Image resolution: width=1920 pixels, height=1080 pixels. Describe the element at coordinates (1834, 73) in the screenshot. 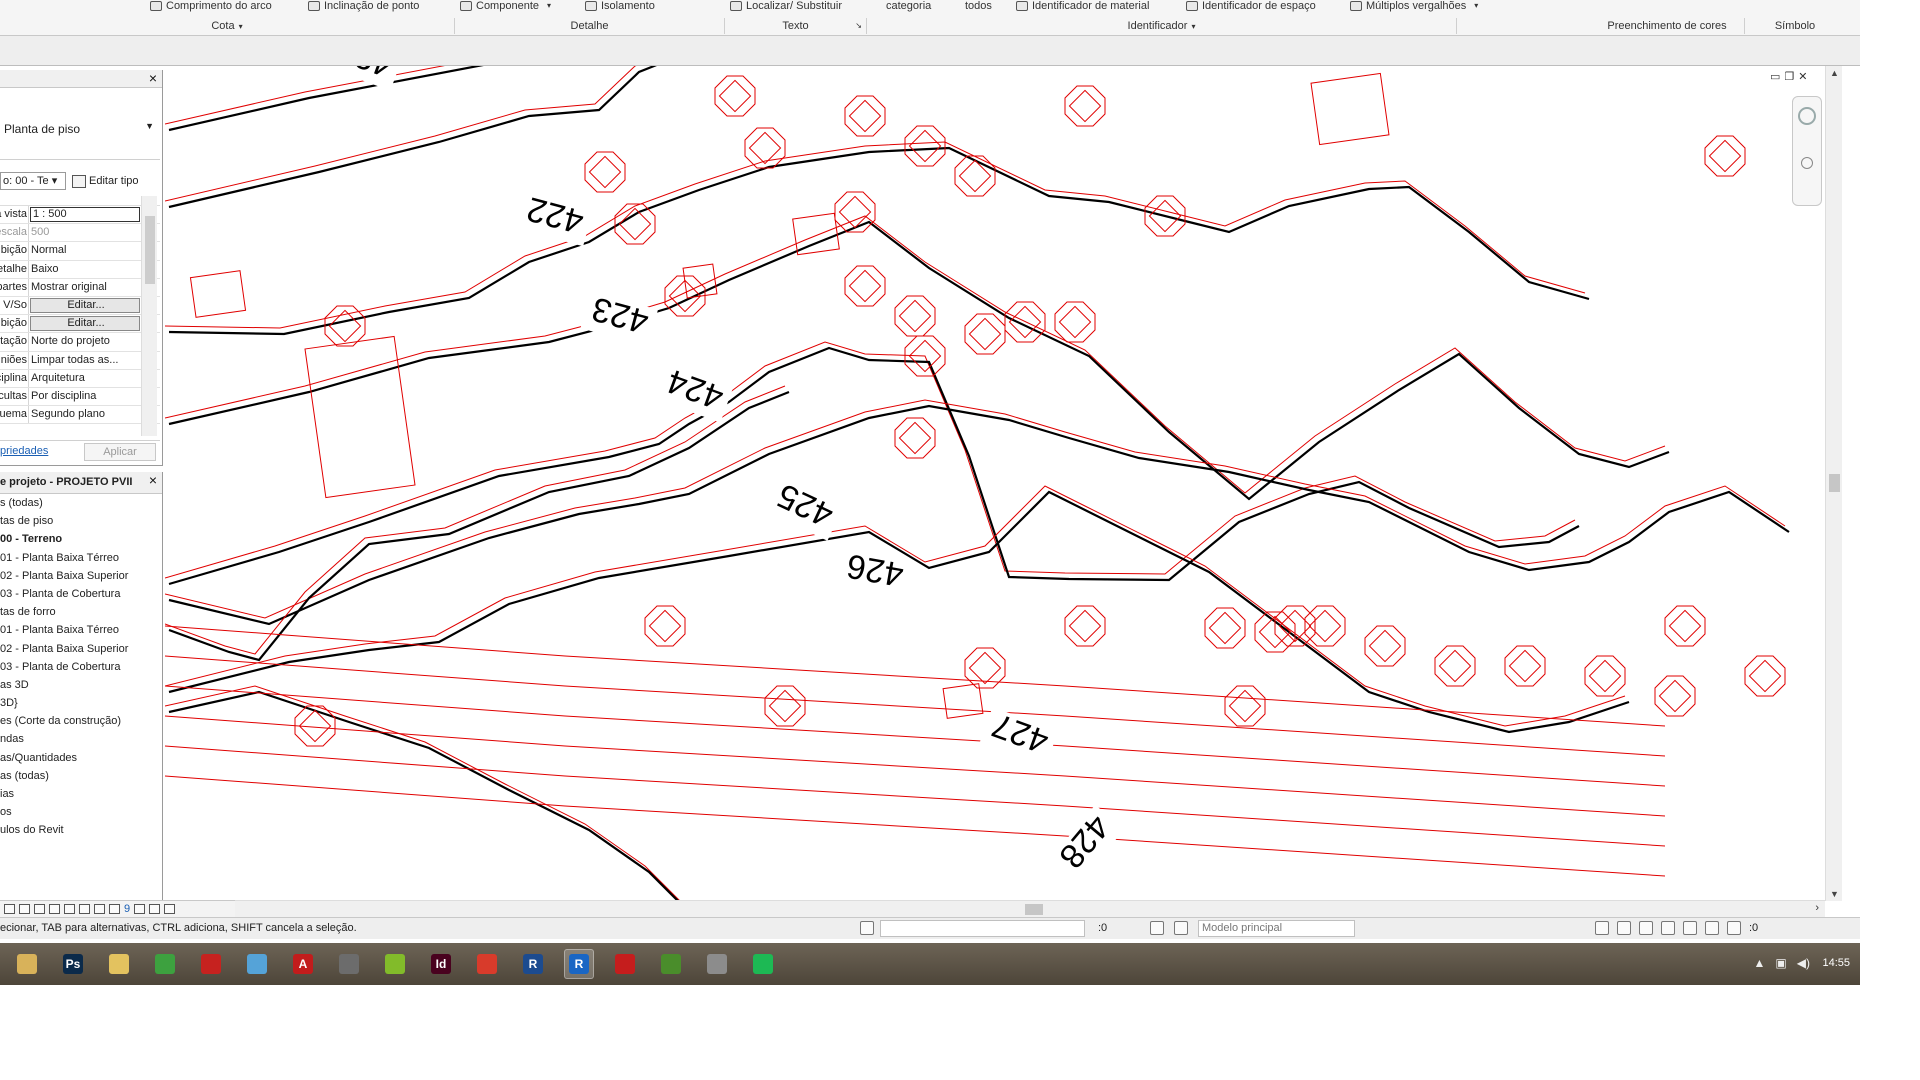

I see `scroll-up-icon: ▲` at that location.